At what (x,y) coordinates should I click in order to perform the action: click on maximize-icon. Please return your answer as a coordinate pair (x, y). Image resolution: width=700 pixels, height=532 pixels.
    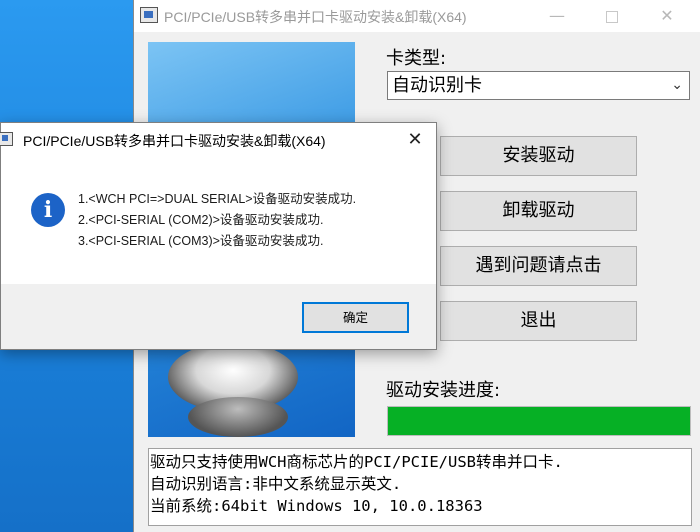
    Looking at the image, I should click on (612, 16).